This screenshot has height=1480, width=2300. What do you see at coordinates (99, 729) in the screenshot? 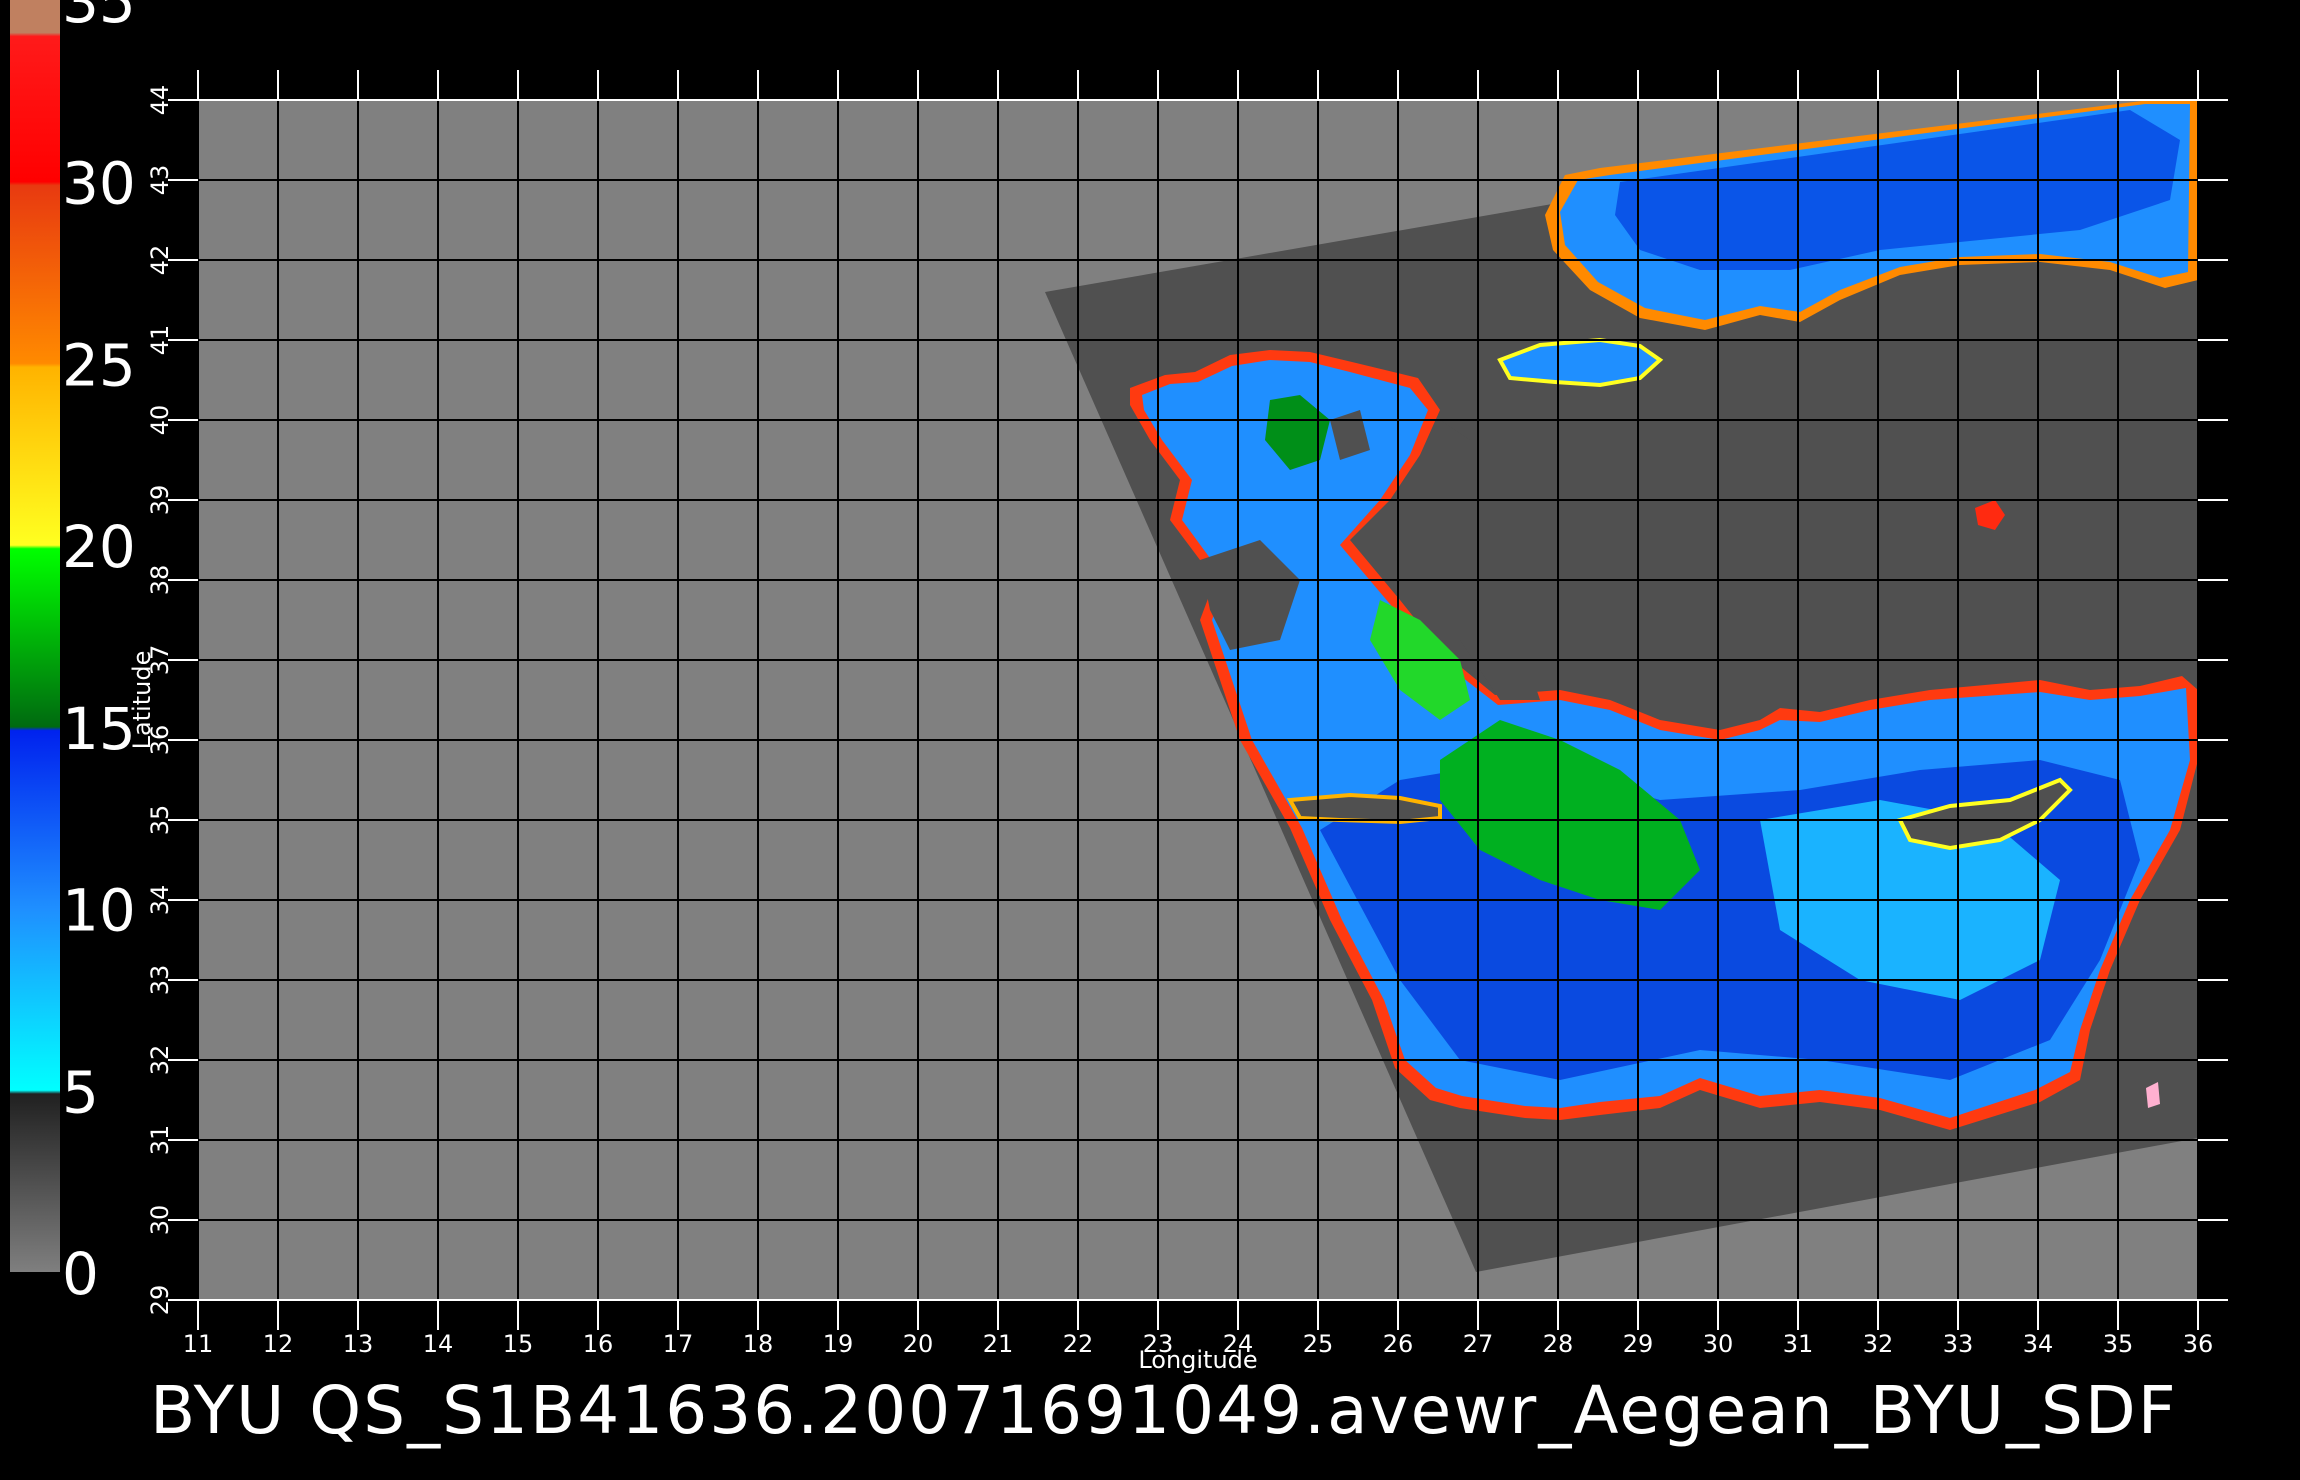
I see `colorbar-tick-label: 15` at bounding box center [99, 729].